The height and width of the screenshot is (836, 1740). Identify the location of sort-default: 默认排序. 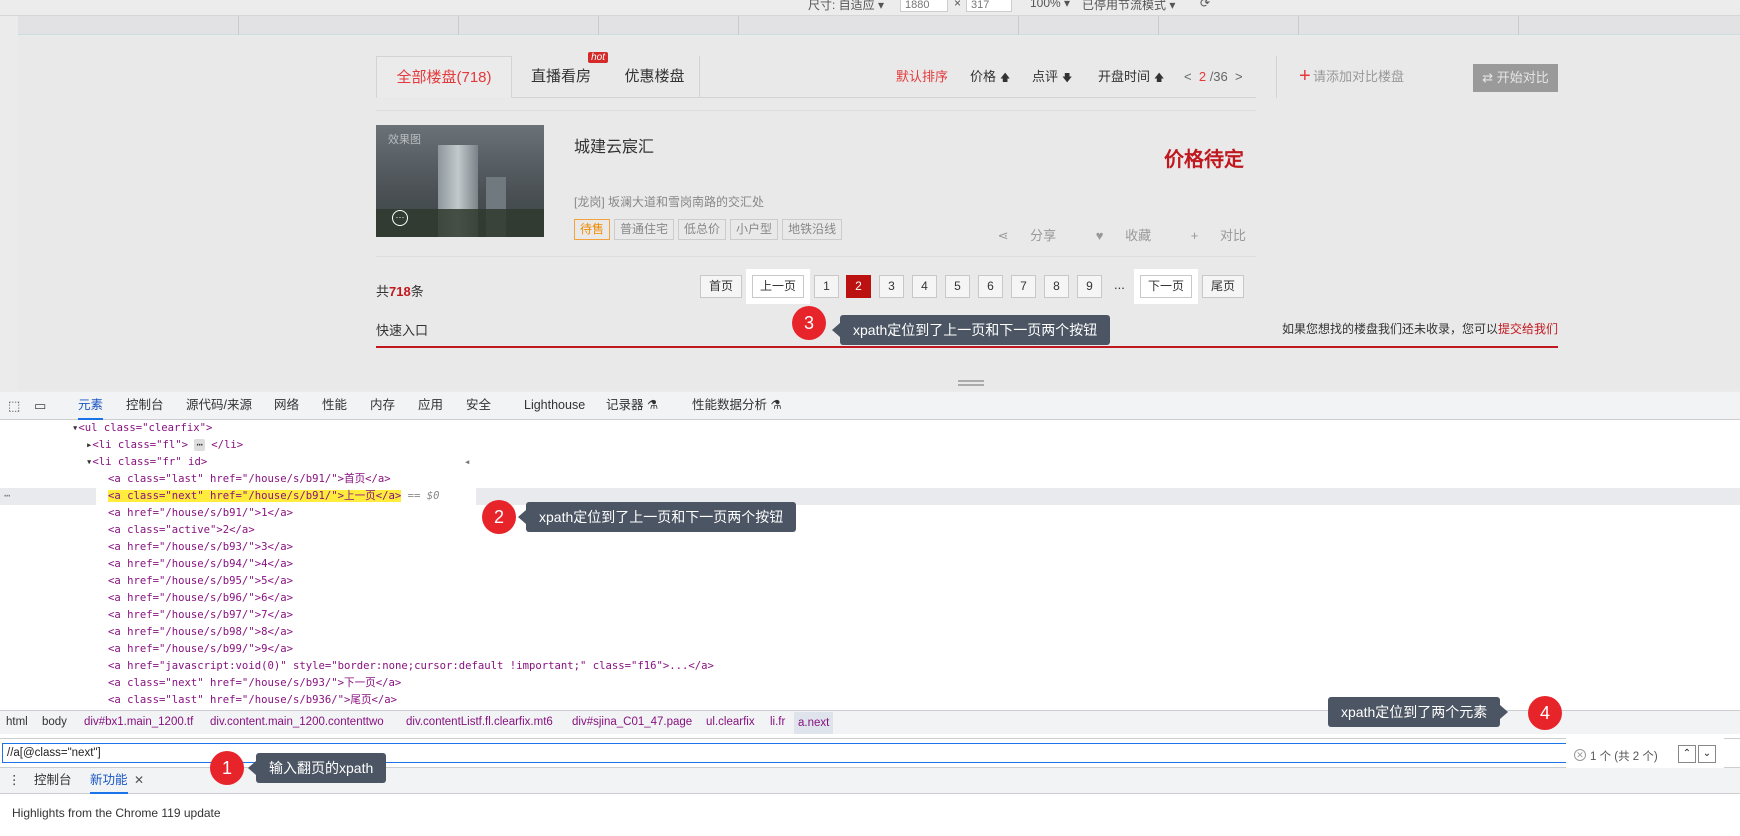
(922, 77).